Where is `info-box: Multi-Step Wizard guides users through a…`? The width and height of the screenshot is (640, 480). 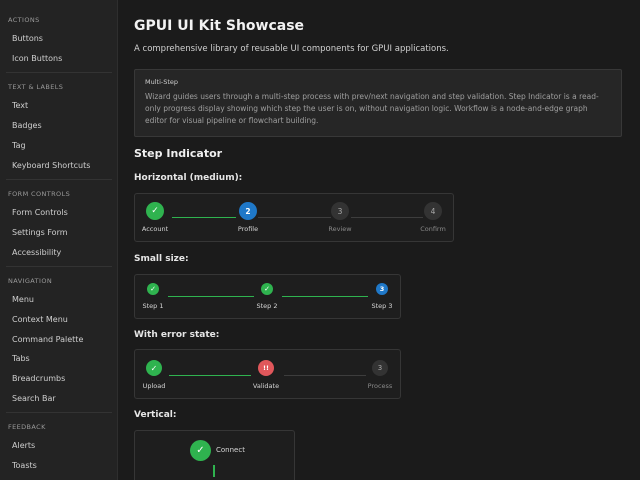
info-box: Multi-Step Wizard guides users through a… is located at coordinates (378, 103).